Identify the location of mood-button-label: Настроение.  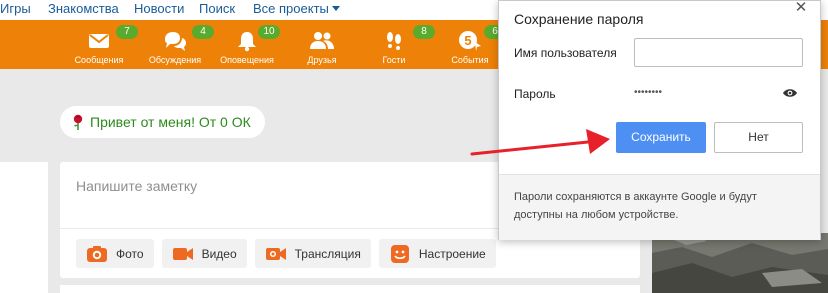
(452, 253).